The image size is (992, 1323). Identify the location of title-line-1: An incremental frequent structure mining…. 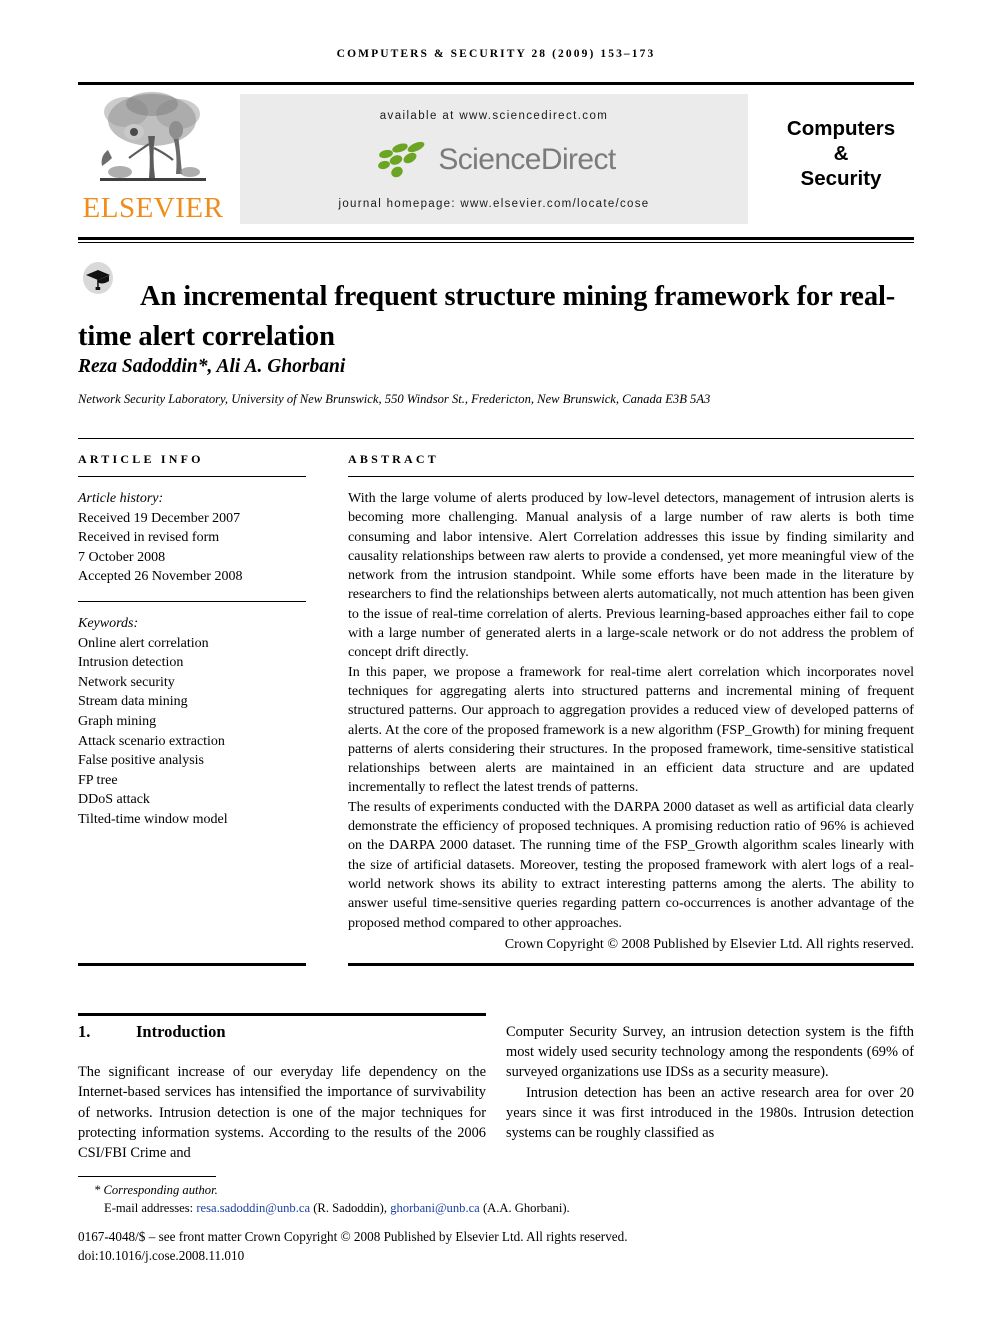
(465, 297).